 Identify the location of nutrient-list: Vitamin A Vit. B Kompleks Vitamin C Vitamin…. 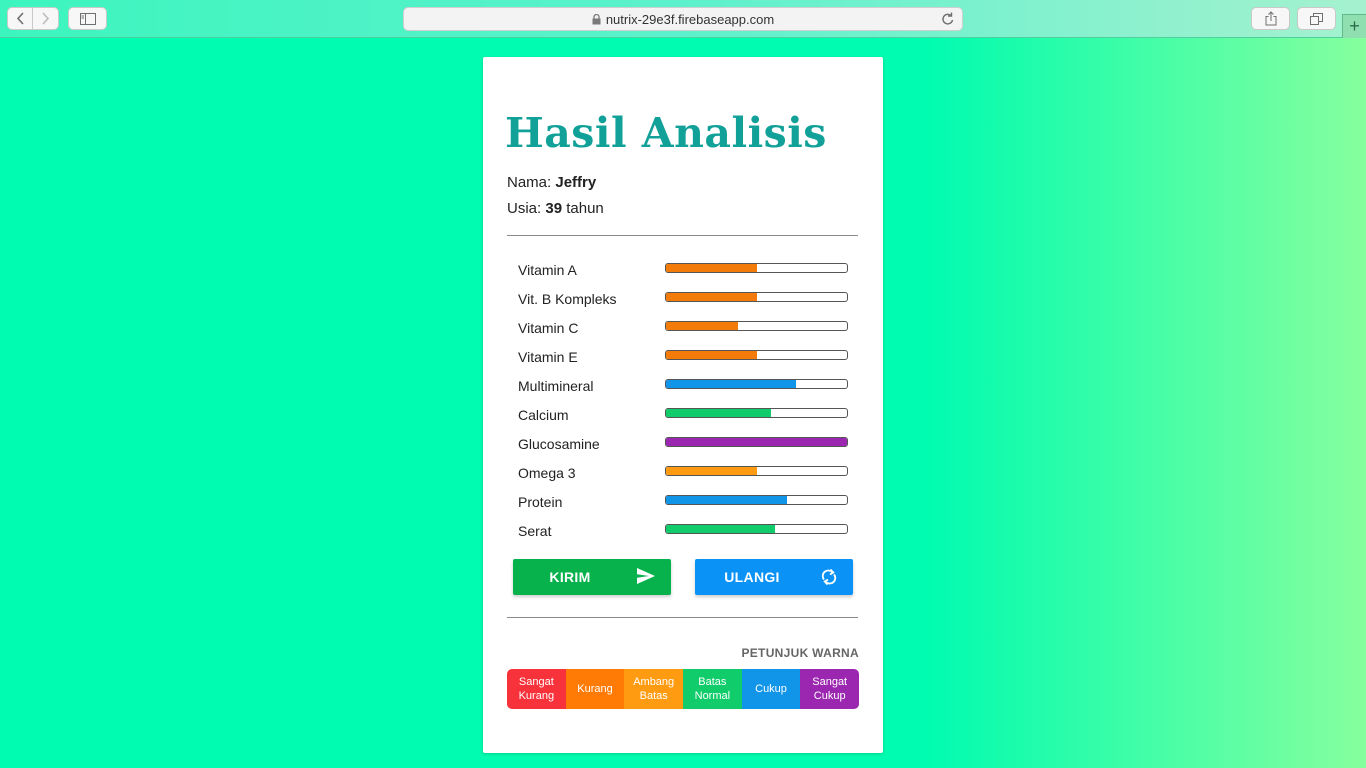
(683, 400).